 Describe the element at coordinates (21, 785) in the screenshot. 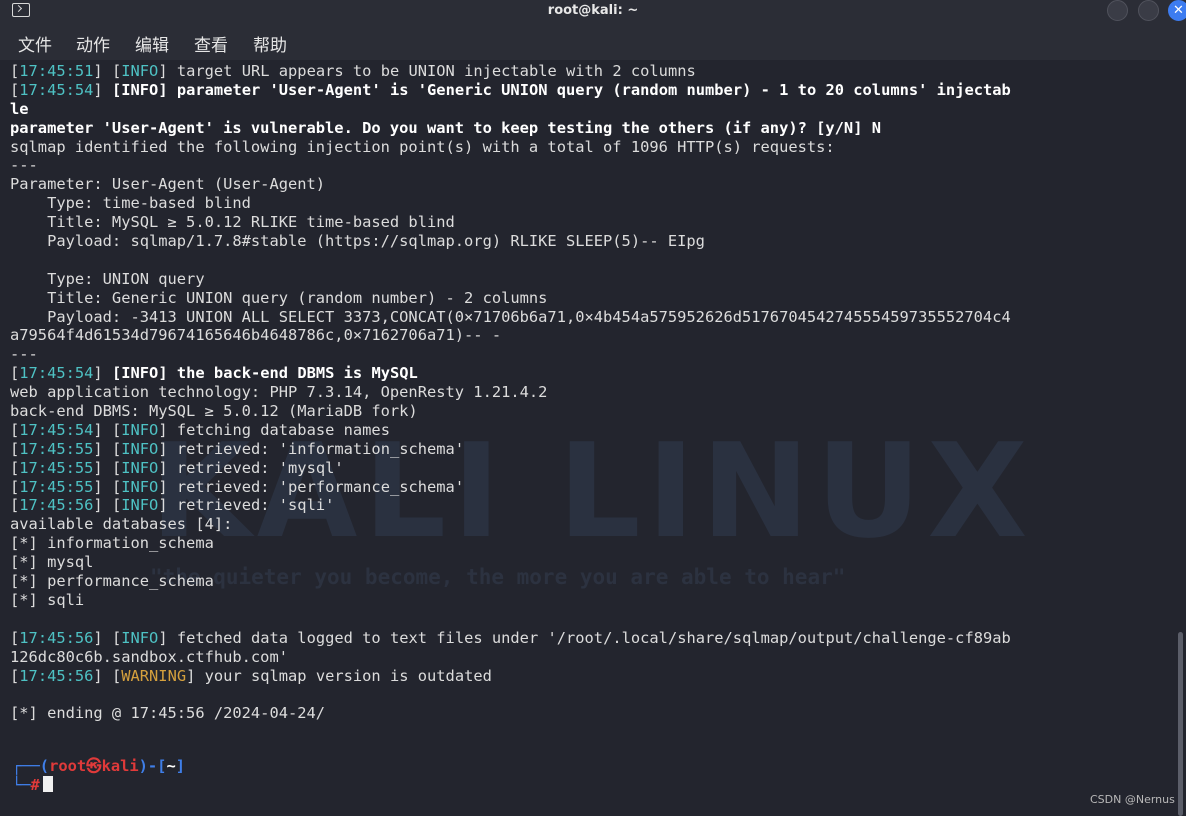

I see `prompt-corner: └─` at that location.